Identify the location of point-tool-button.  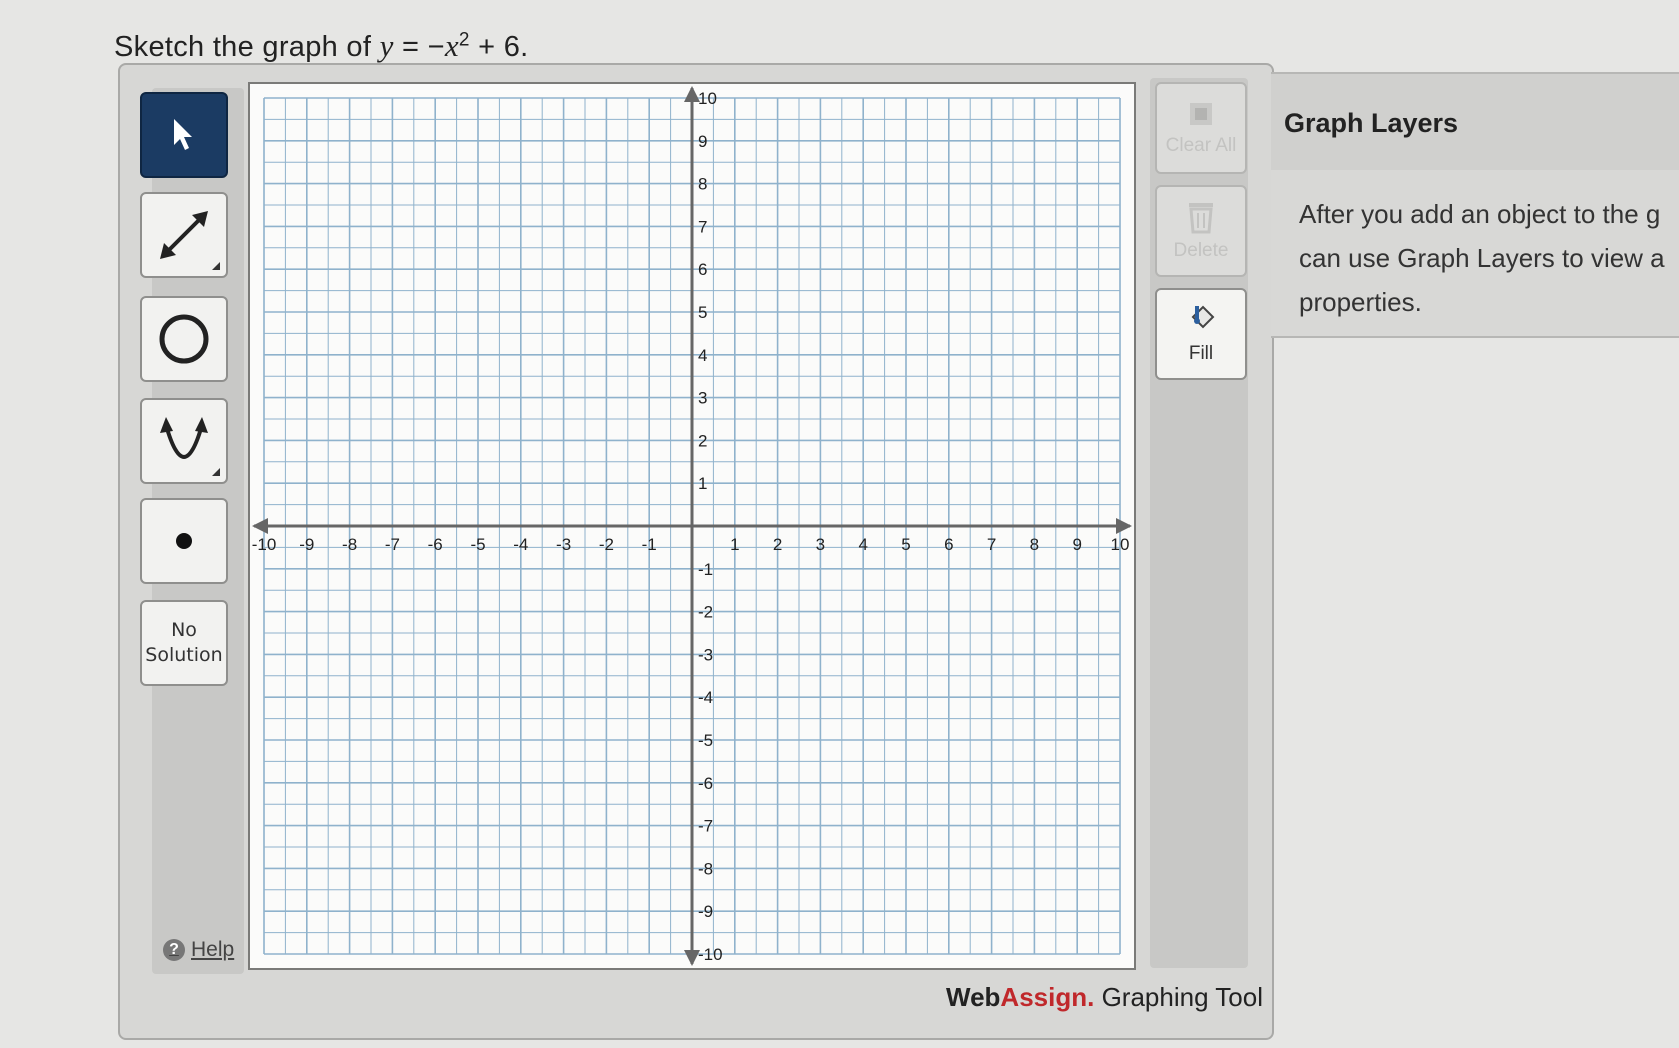
(184, 541).